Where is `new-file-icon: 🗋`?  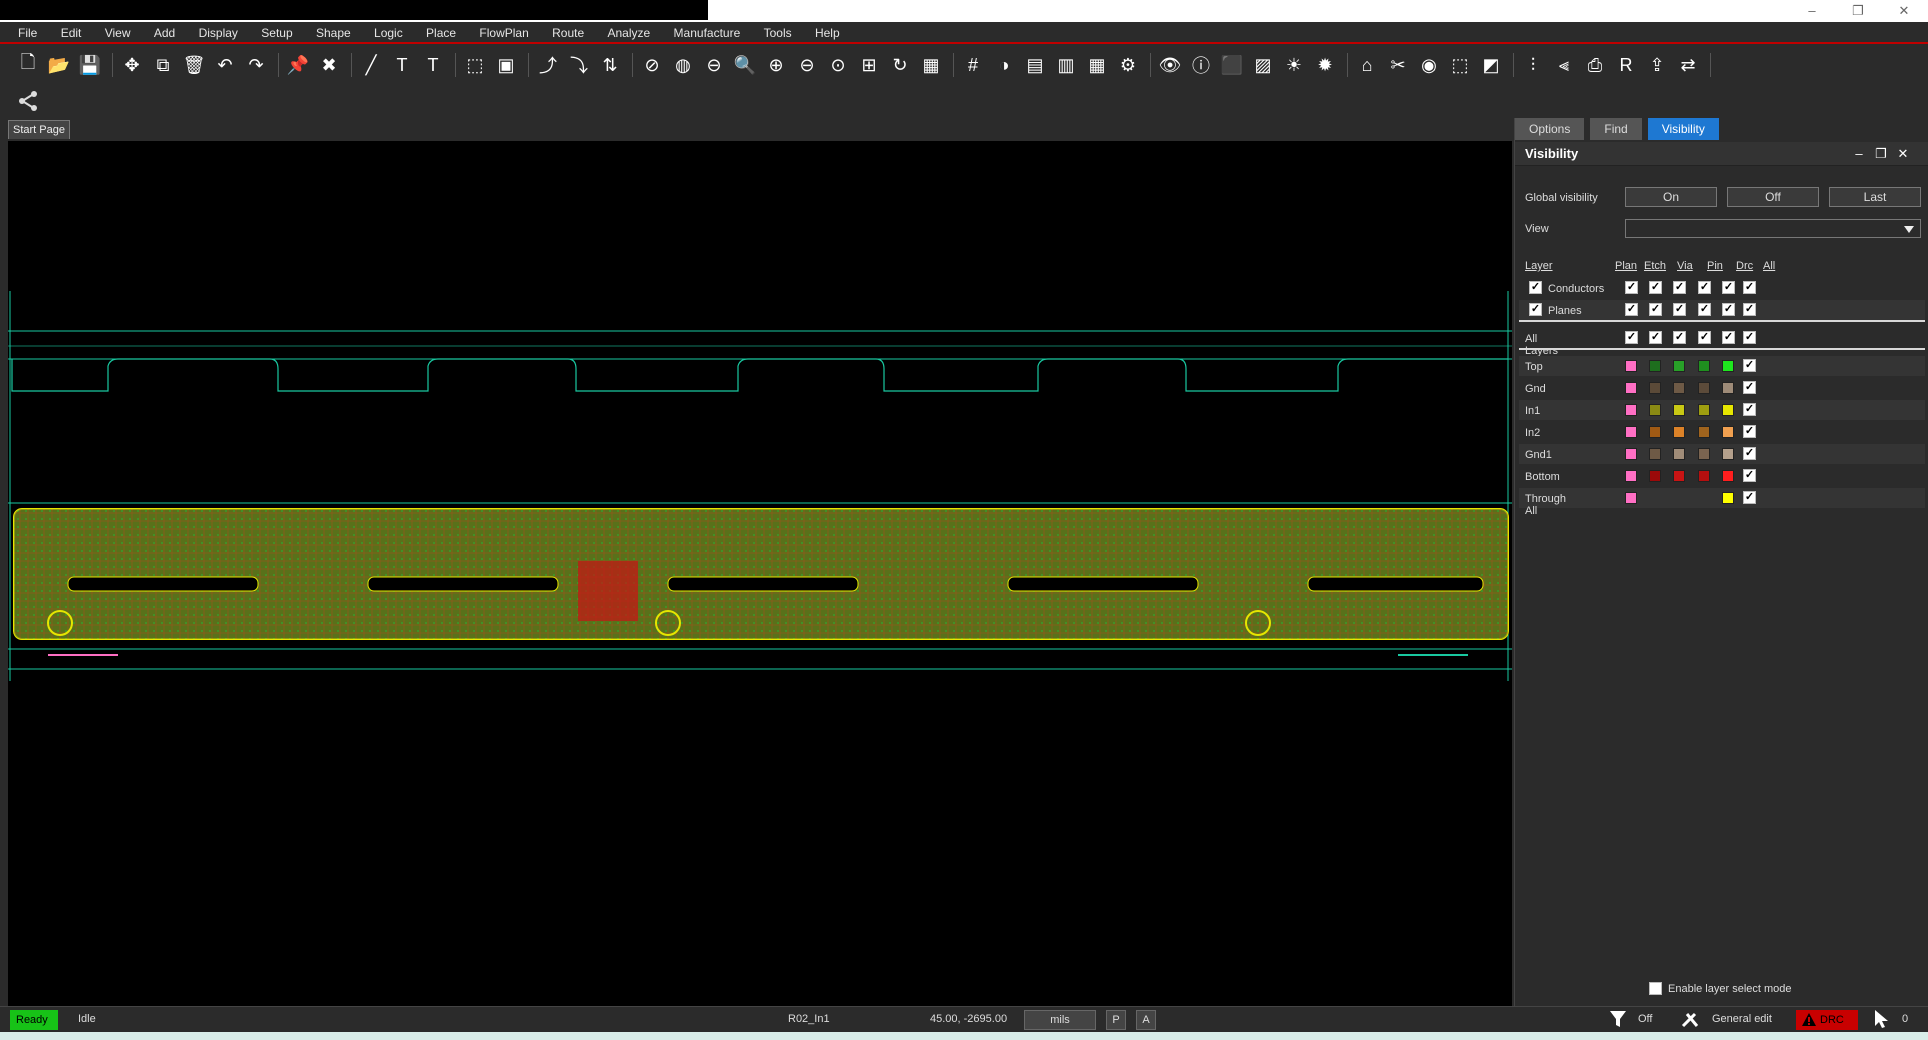
new-file-icon: 🗋 is located at coordinates (28, 65).